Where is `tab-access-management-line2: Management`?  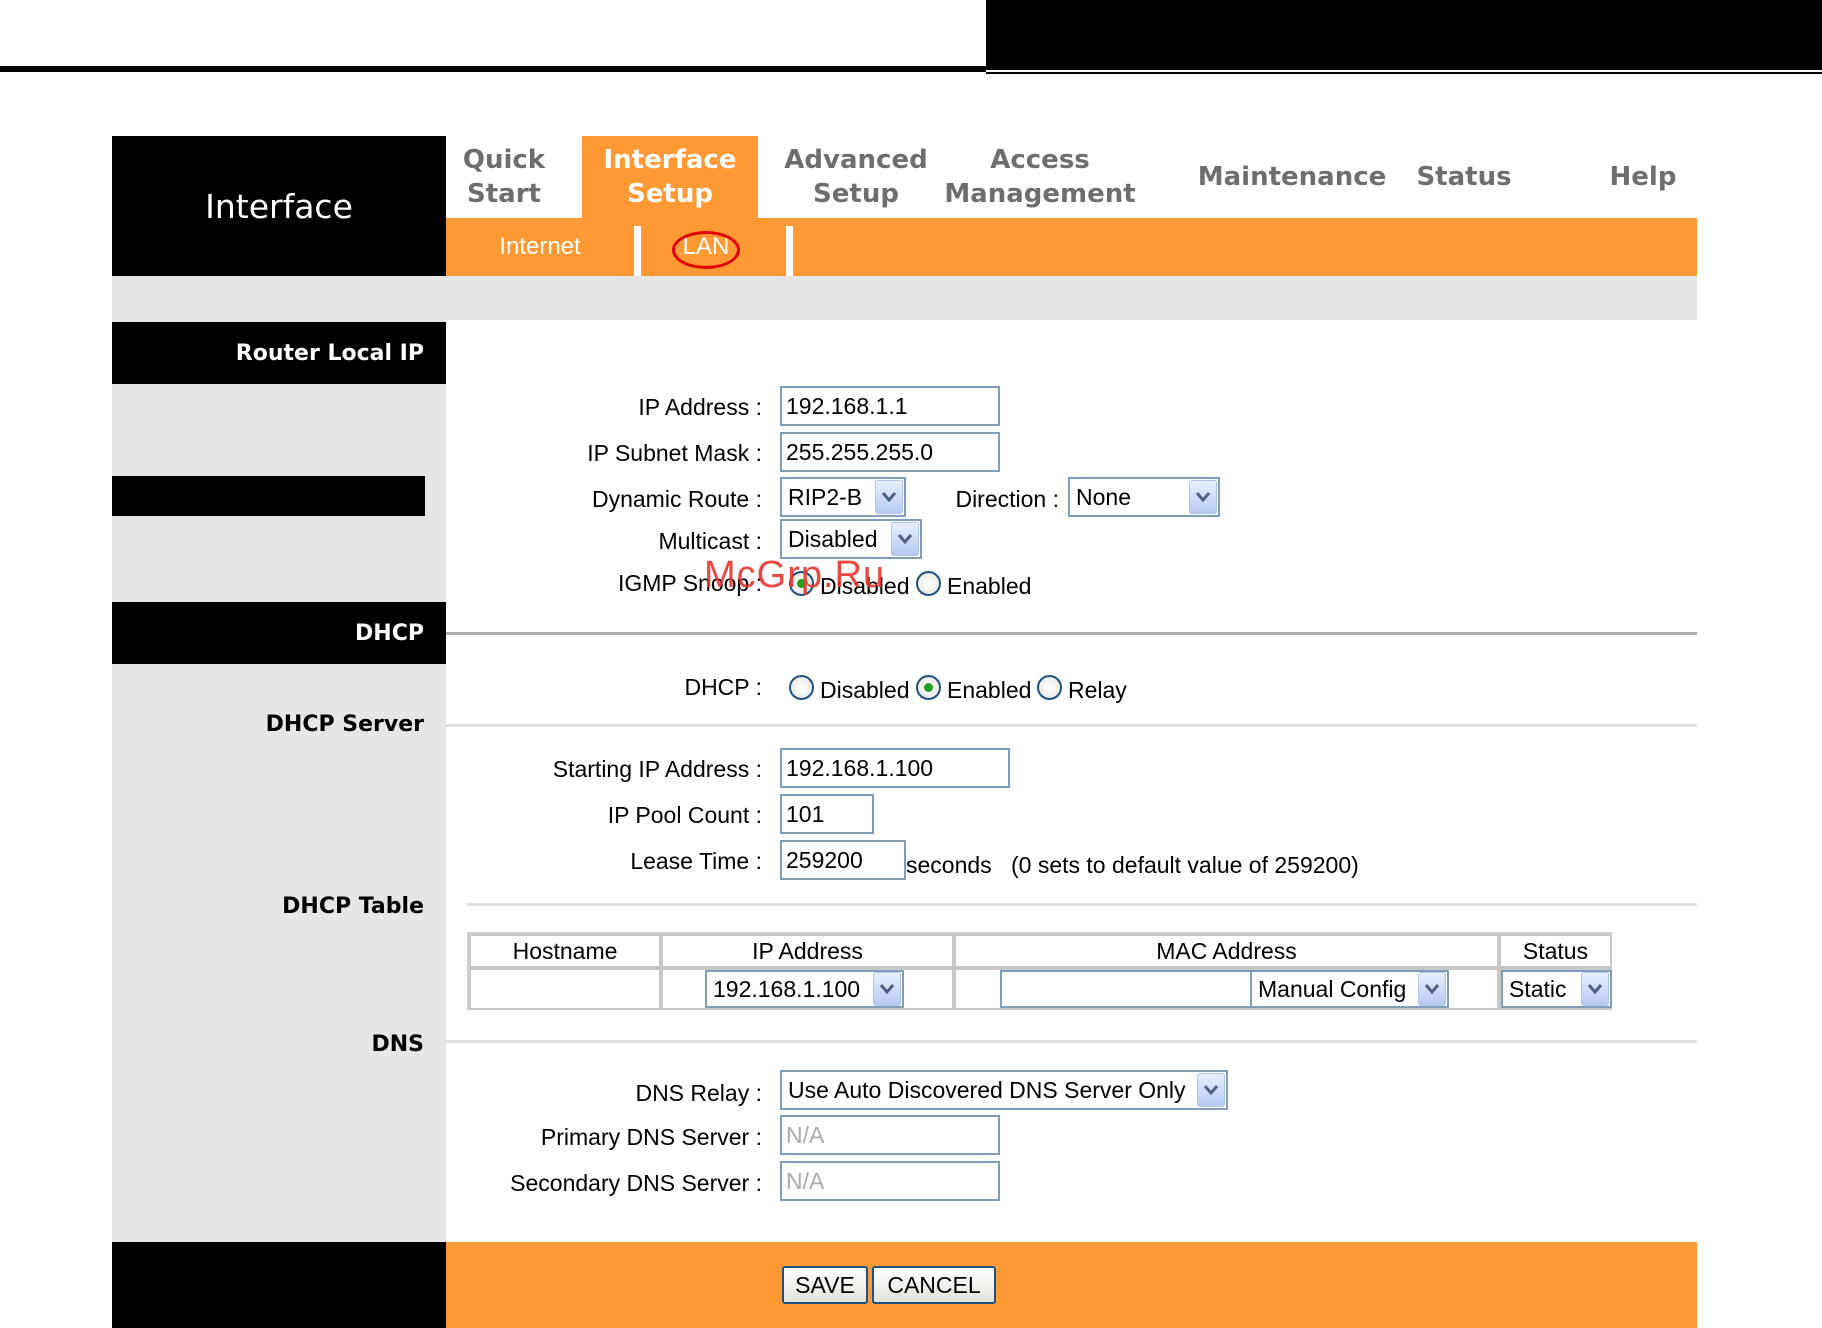
tab-access-management-line2: Management is located at coordinates (1040, 194).